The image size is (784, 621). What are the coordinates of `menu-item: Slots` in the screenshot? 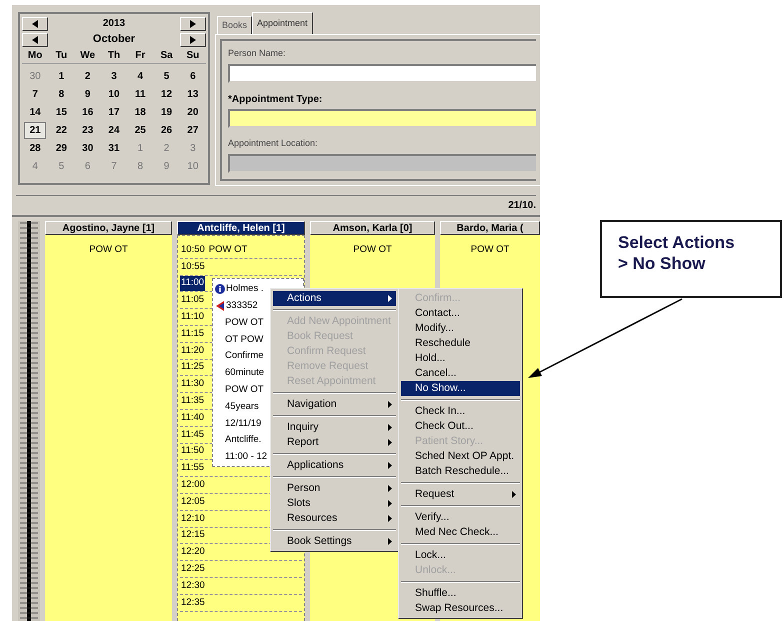 It's located at (334, 503).